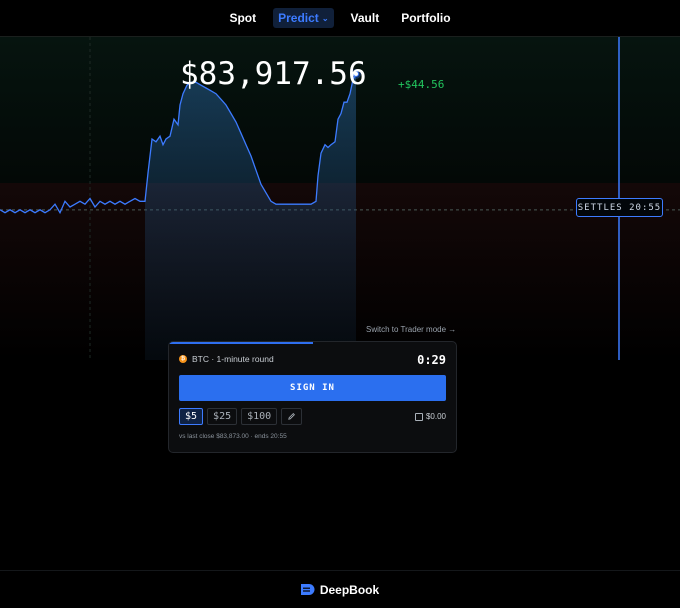 The image size is (680, 608). I want to click on deepbook-logo-icon, so click(307, 589).